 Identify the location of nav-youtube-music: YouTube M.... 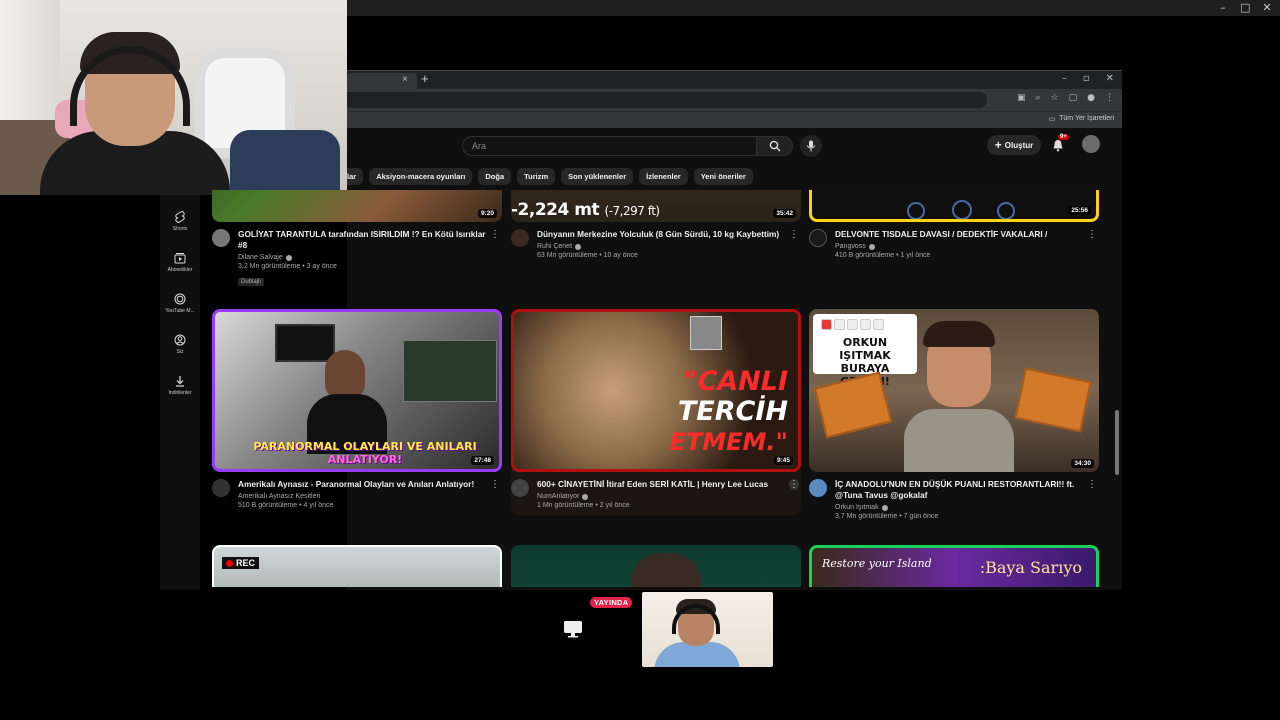
(180, 303).